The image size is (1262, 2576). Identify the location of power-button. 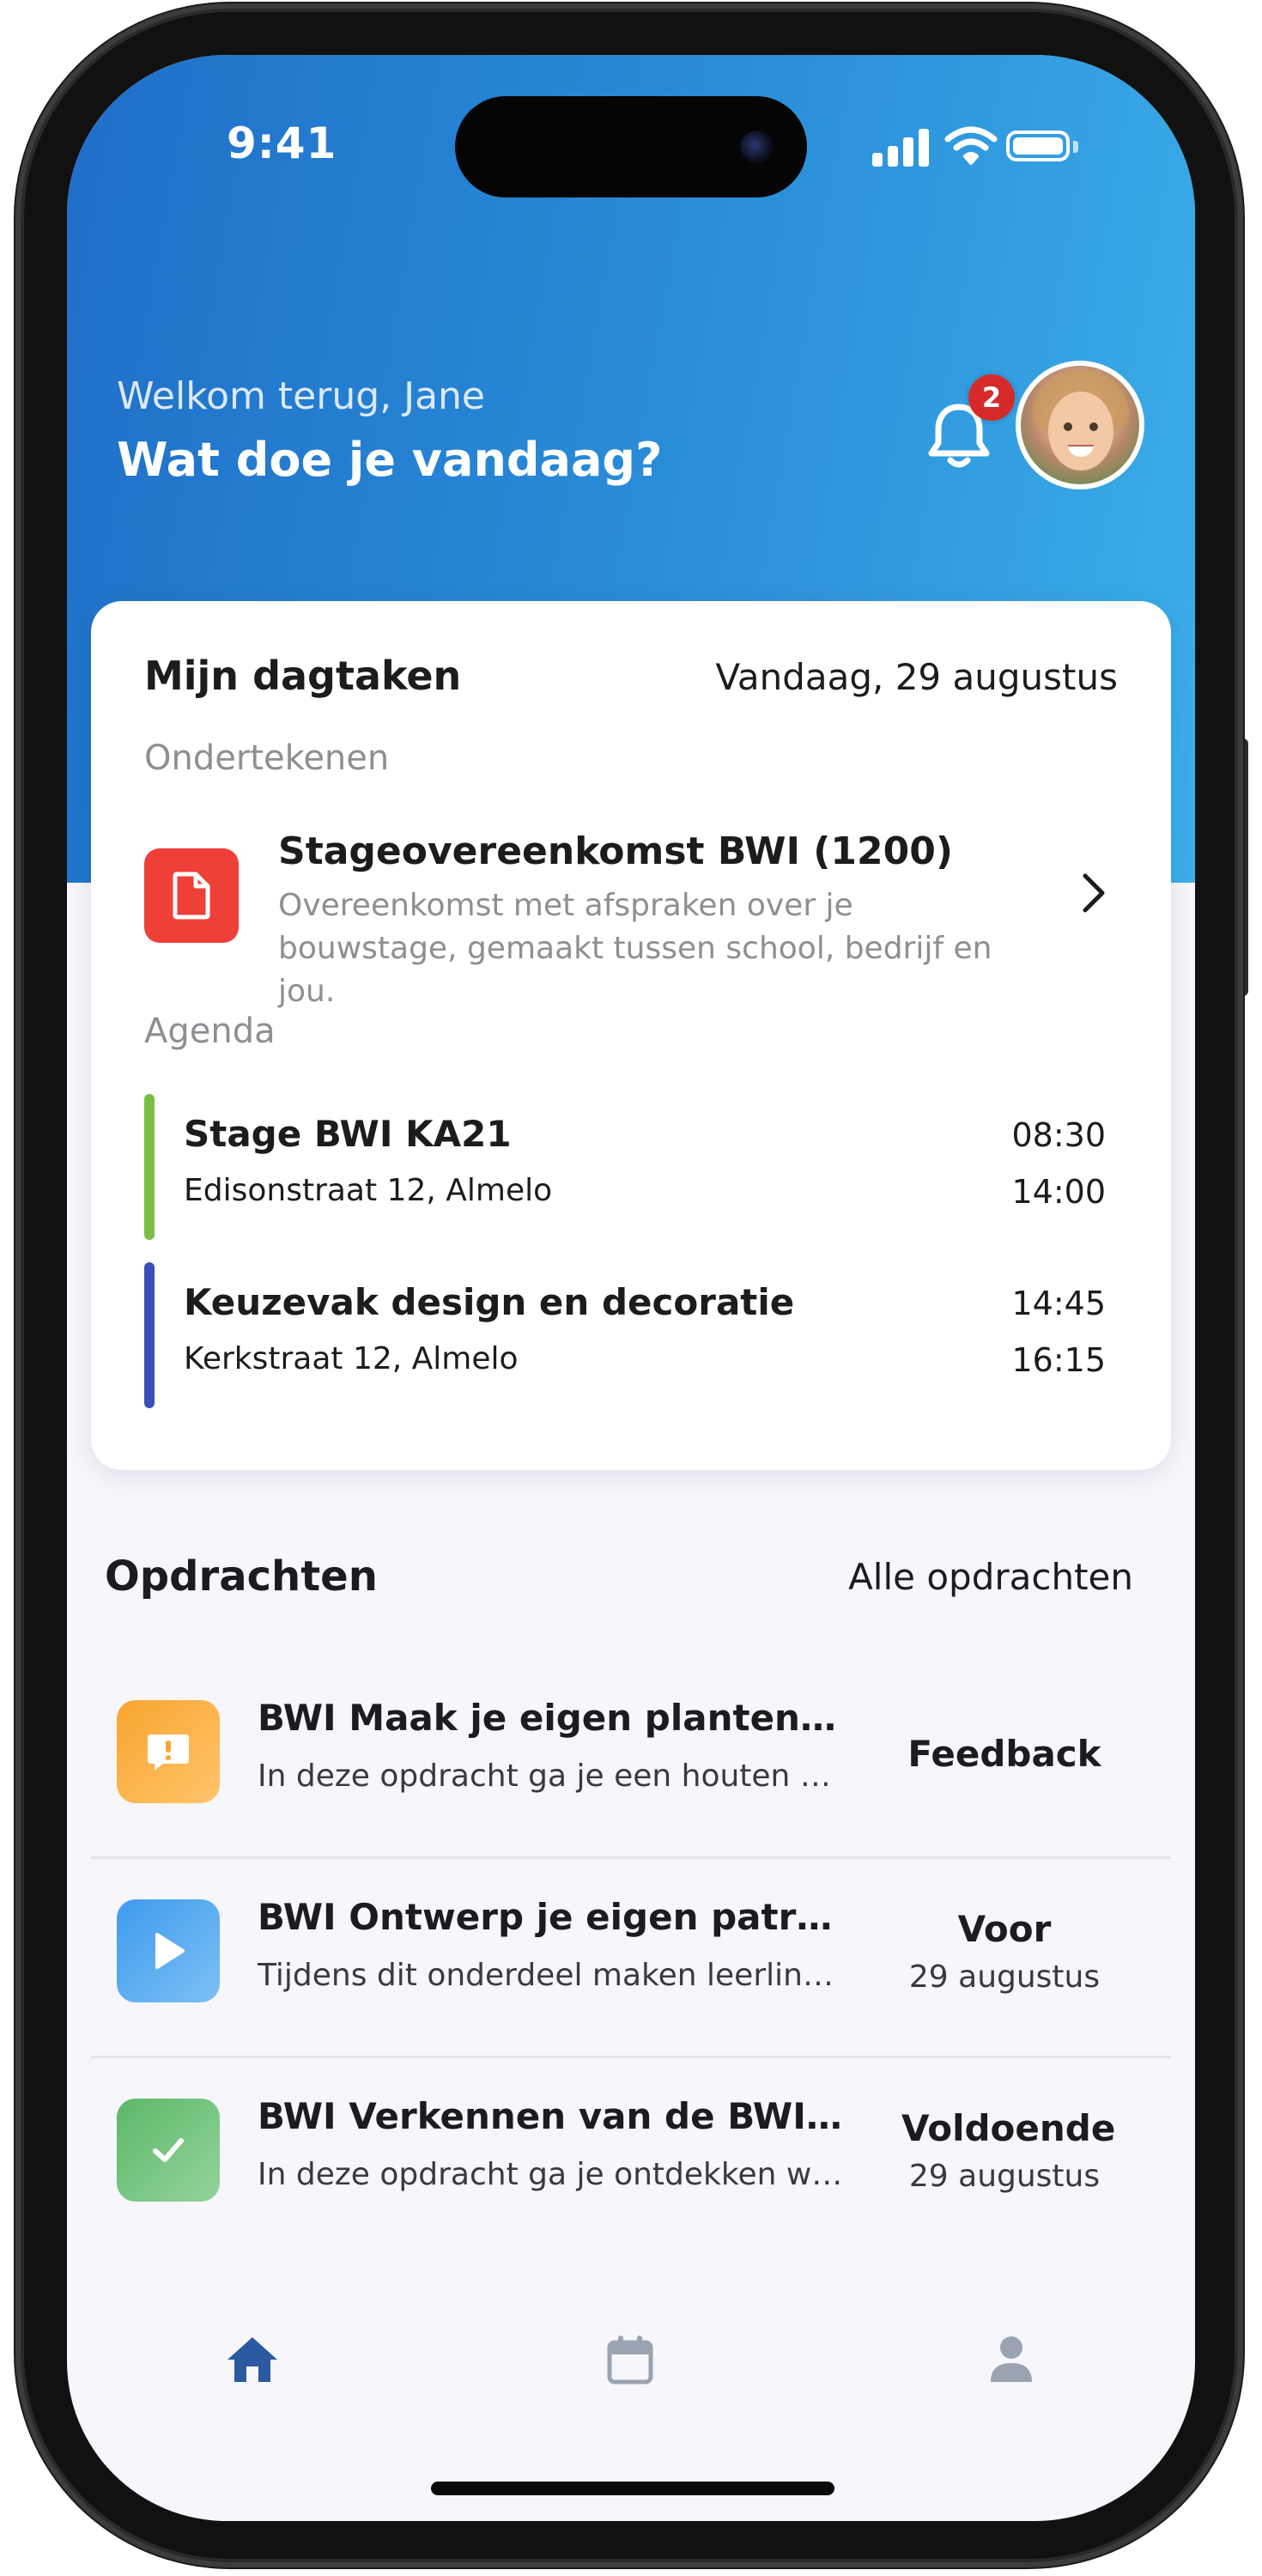
(1242, 867).